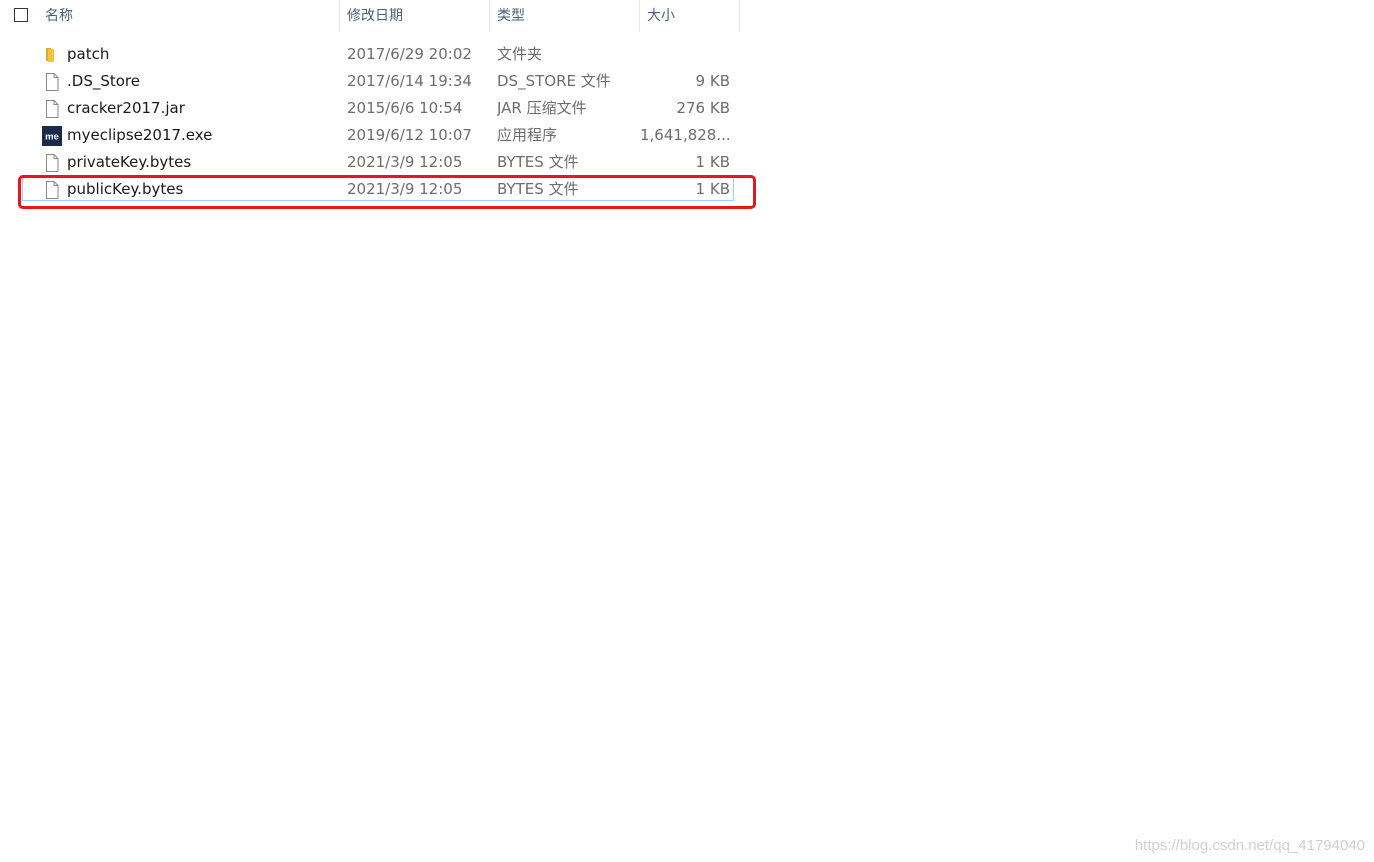  Describe the element at coordinates (712, 162) in the screenshot. I see `file-size: 1 KB` at that location.